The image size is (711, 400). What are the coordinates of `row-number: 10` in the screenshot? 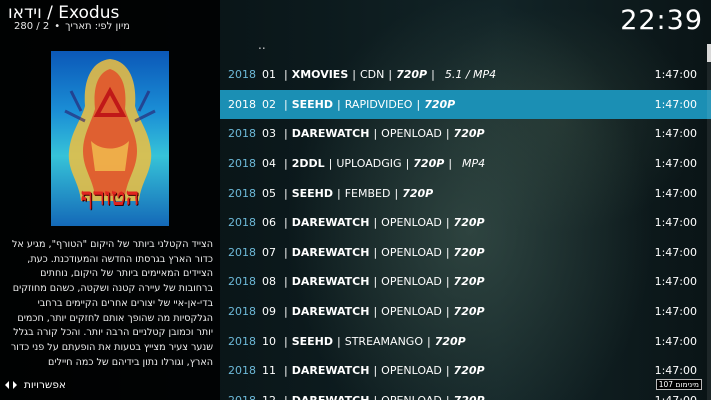 It's located at (269, 341).